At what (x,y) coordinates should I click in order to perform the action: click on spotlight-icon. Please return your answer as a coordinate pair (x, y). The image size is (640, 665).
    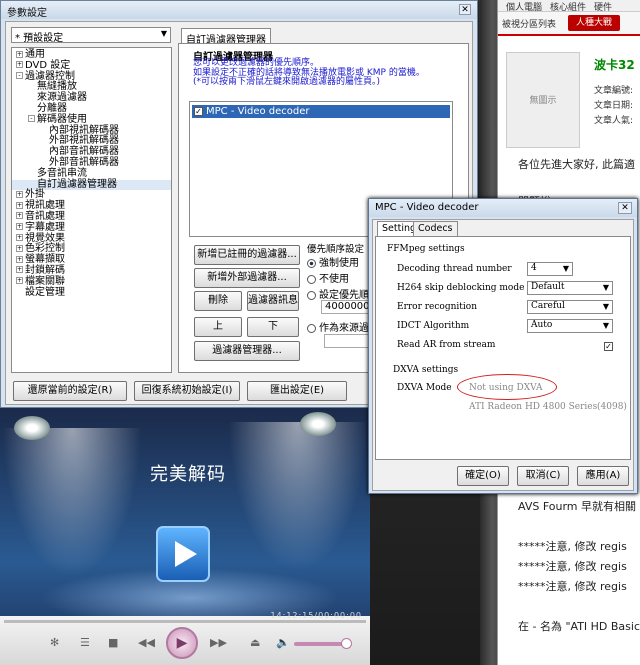
    Looking at the image, I should click on (32, 428).